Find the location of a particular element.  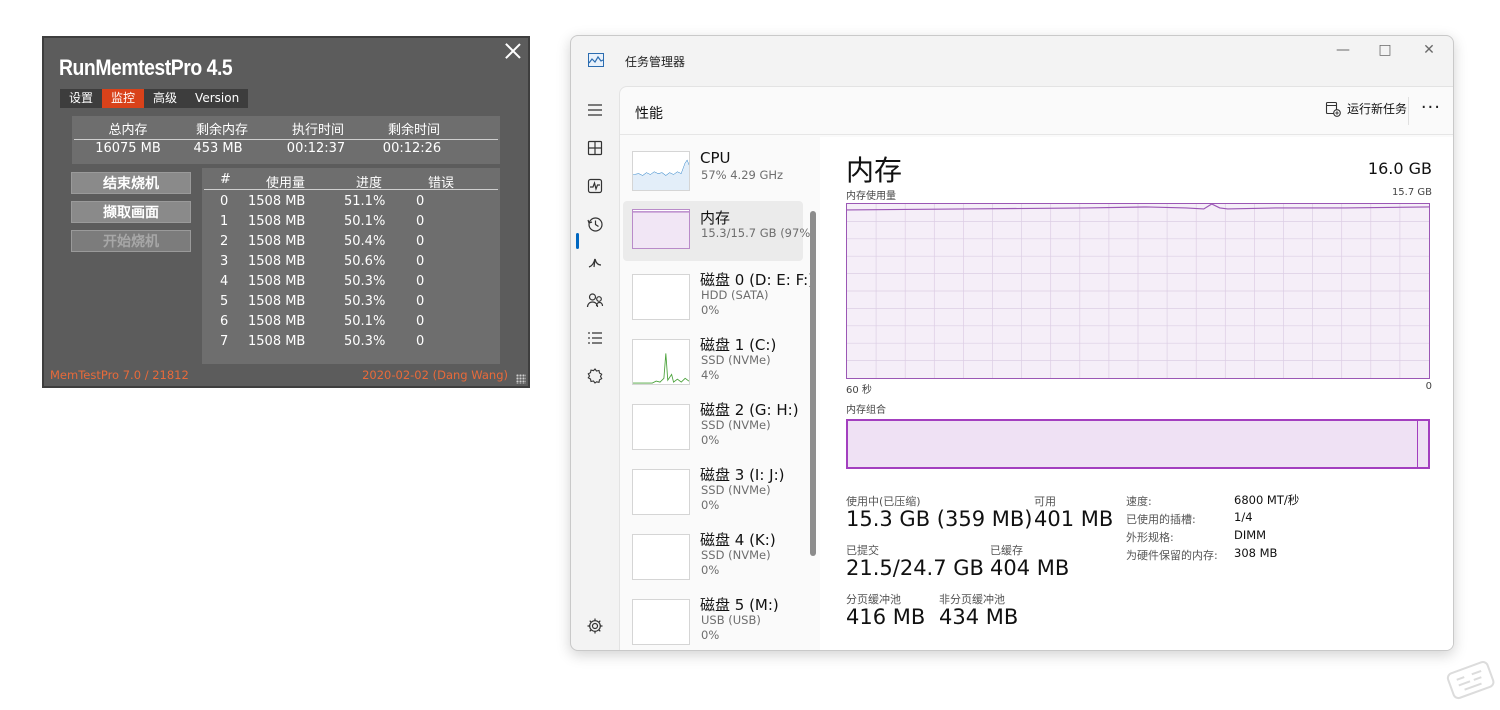

form-factor-value: DIMM is located at coordinates (1250, 535).